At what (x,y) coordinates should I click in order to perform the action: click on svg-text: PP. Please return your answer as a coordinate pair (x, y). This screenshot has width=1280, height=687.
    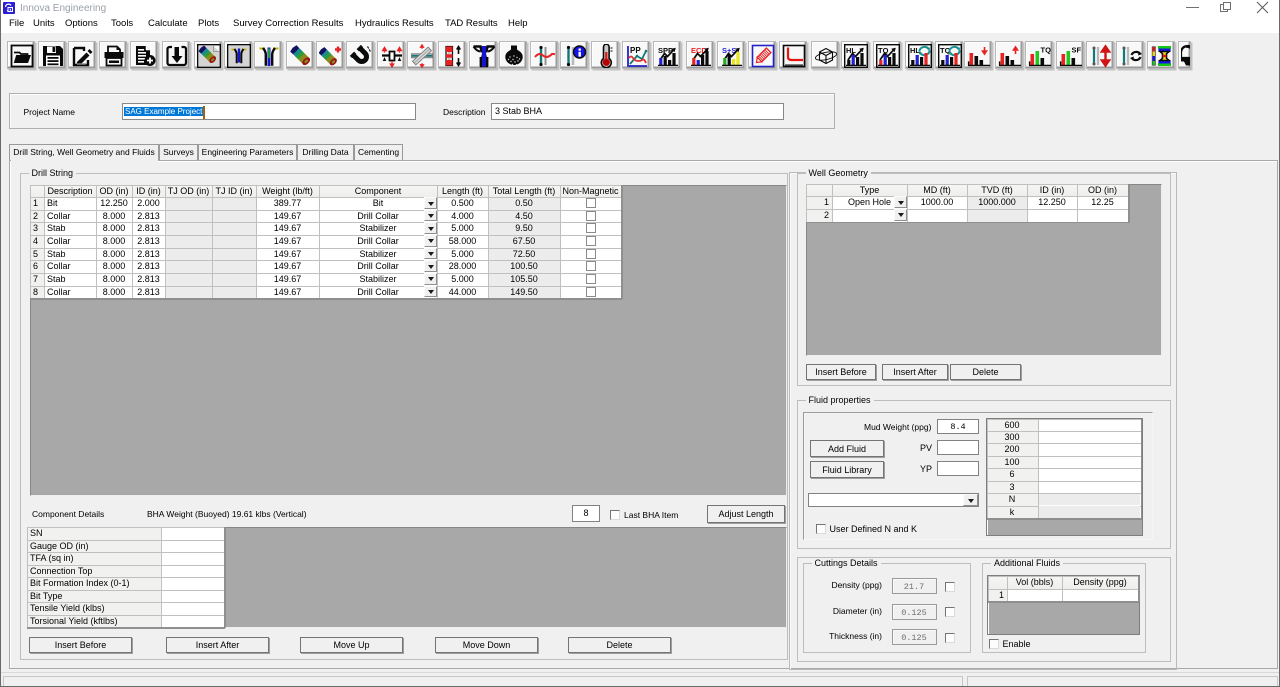
    Looking at the image, I should click on (635, 50).